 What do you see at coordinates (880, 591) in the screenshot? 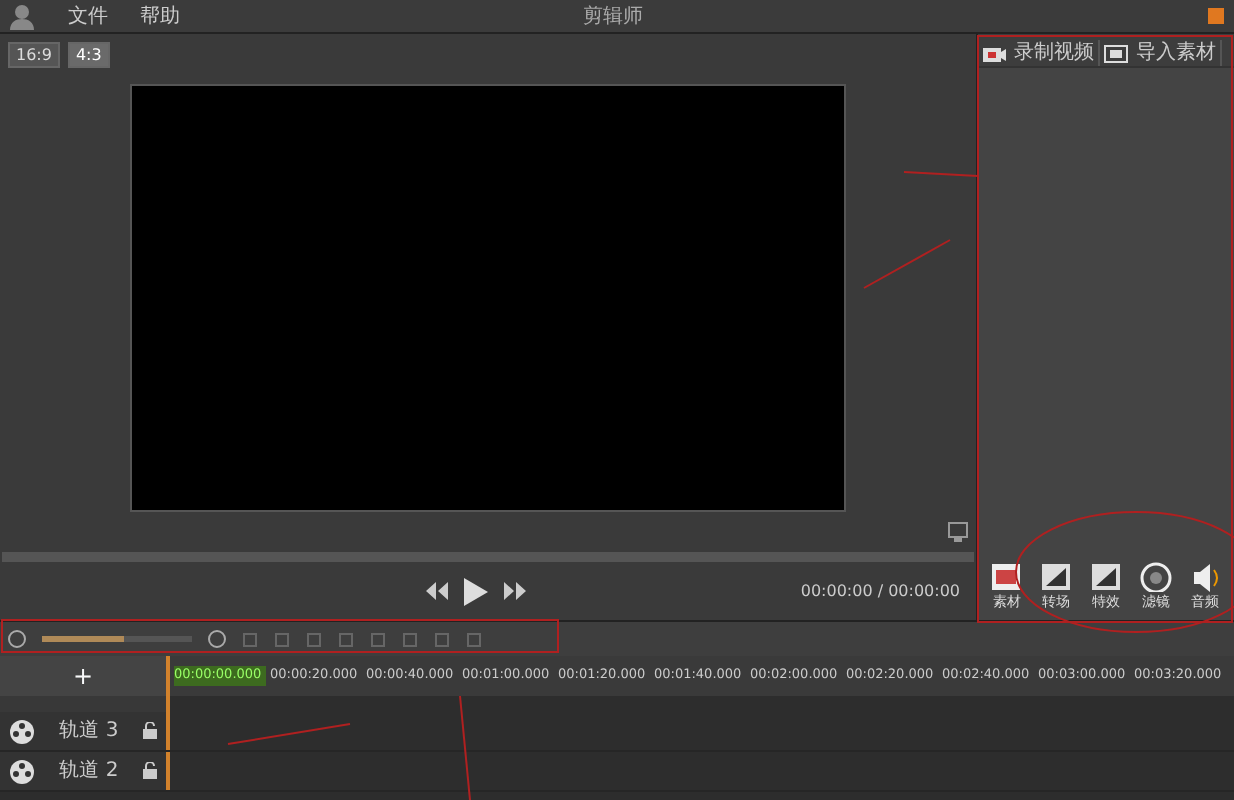
I see `time-display: 00:00:00 / 00:00:00` at bounding box center [880, 591].